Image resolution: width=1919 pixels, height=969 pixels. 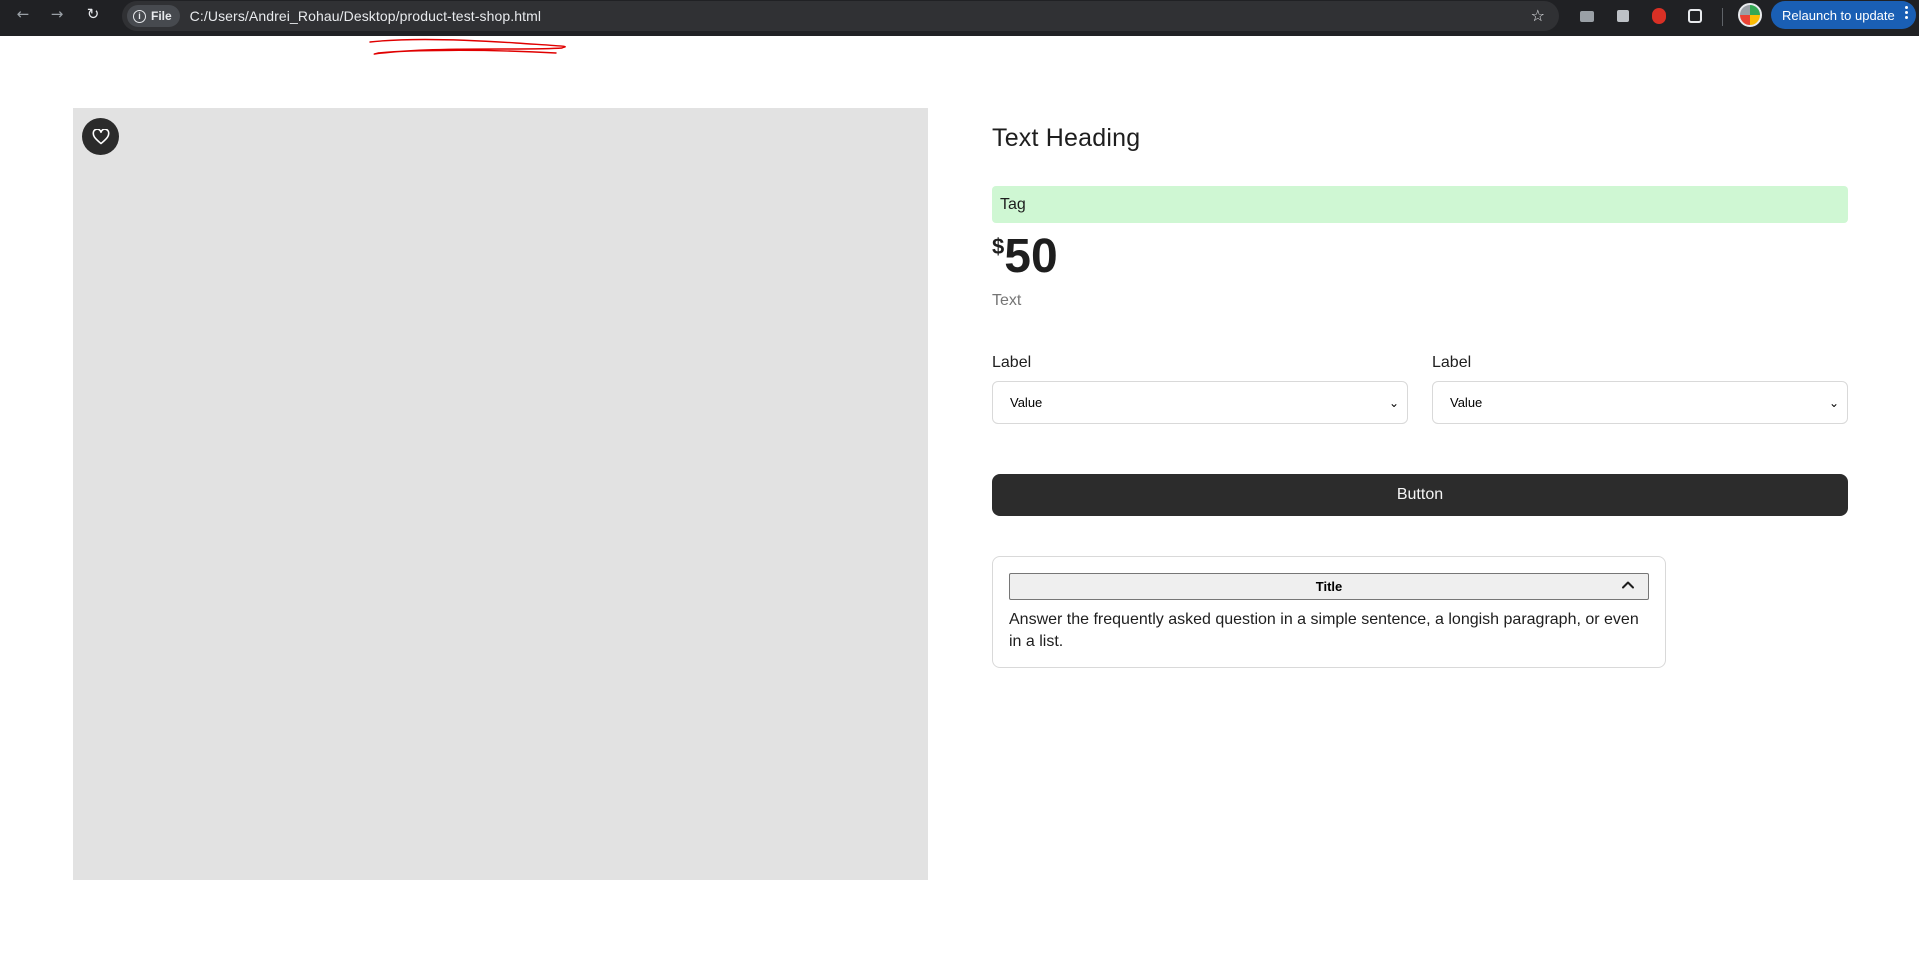 I want to click on reload-icon: ↻, so click(x=93, y=14).